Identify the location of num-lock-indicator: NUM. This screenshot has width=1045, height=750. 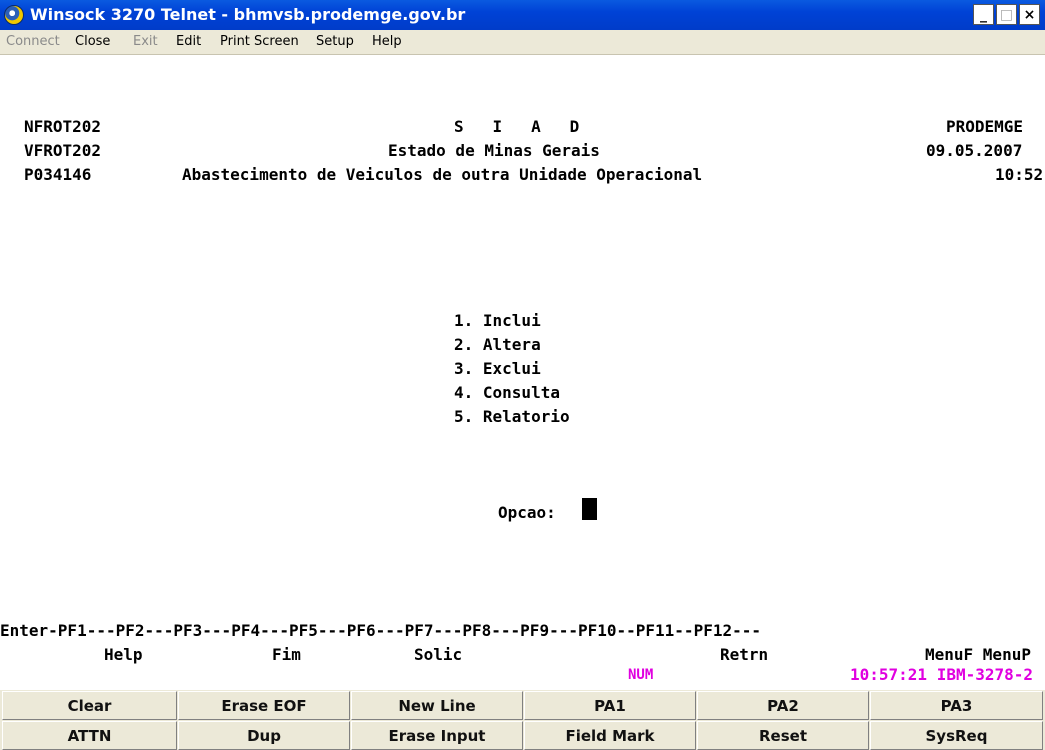
(641, 675).